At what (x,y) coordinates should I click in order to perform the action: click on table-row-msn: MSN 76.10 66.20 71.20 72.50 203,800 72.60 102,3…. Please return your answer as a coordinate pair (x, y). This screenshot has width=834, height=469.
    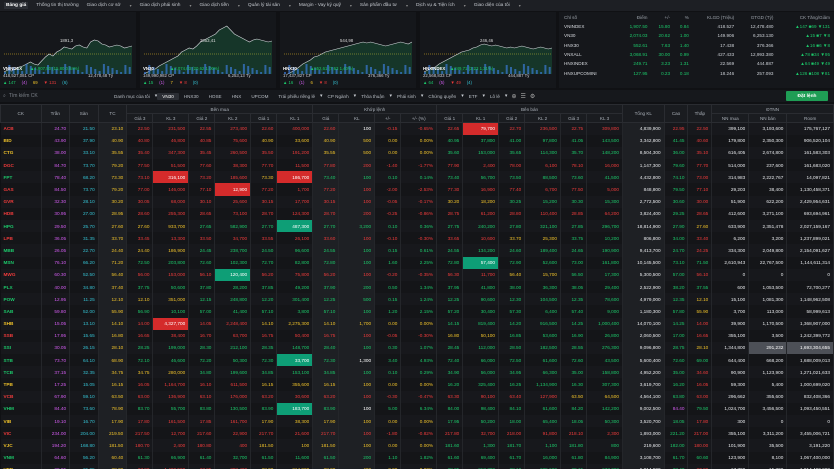
    Looking at the image, I should click on (417, 262).